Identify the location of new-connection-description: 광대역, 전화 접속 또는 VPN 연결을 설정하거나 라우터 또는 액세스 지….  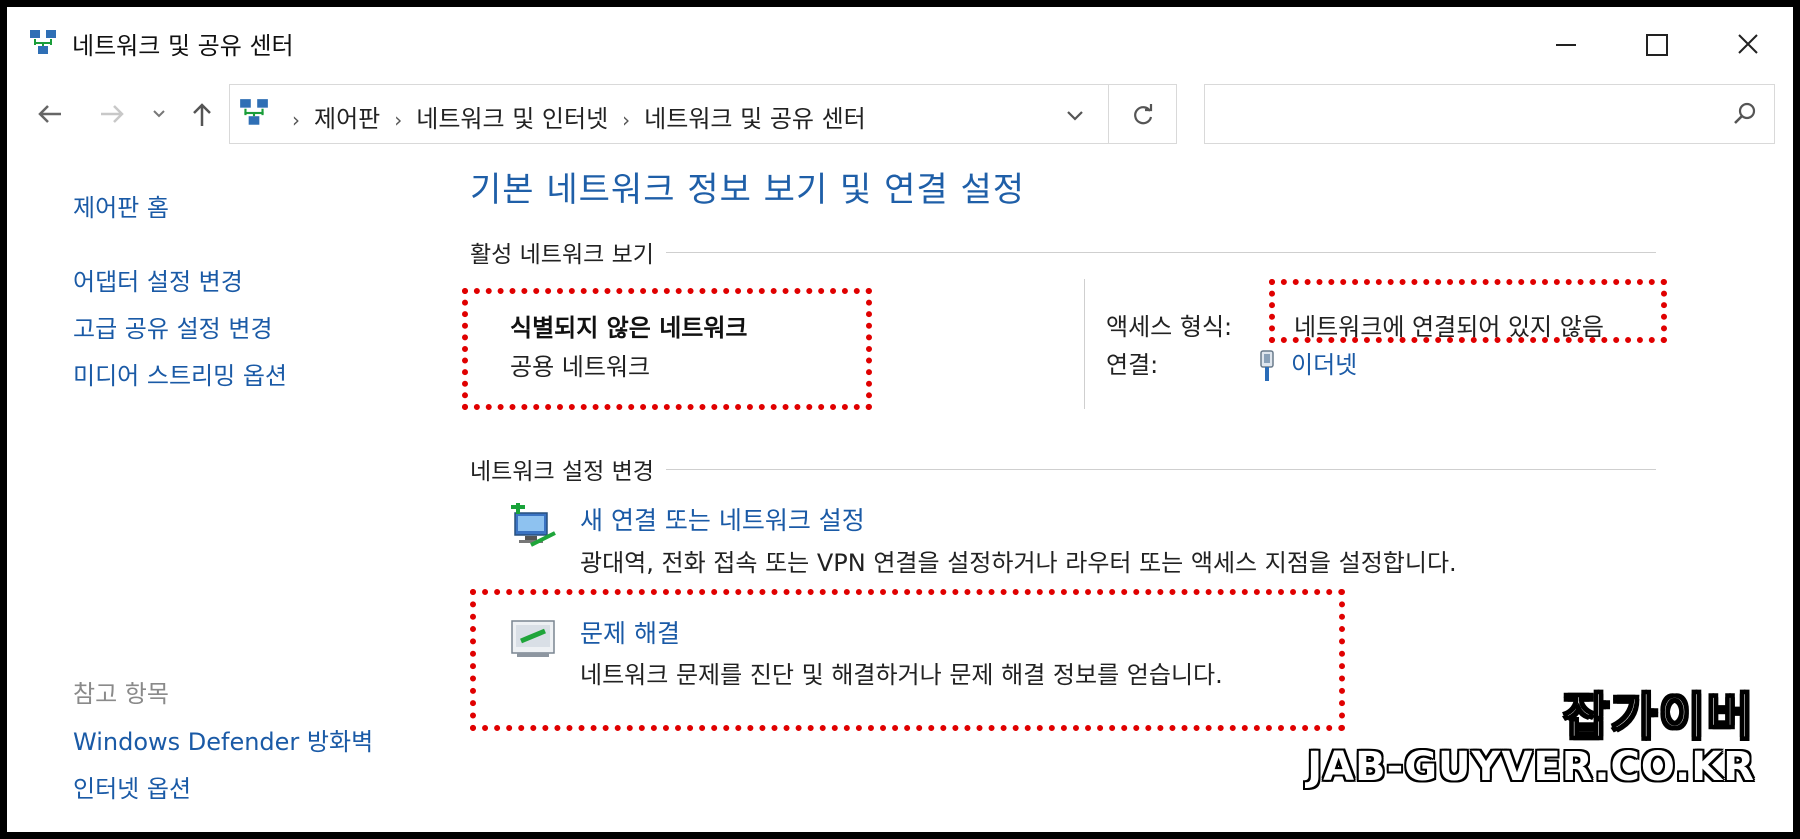
(1018, 563).